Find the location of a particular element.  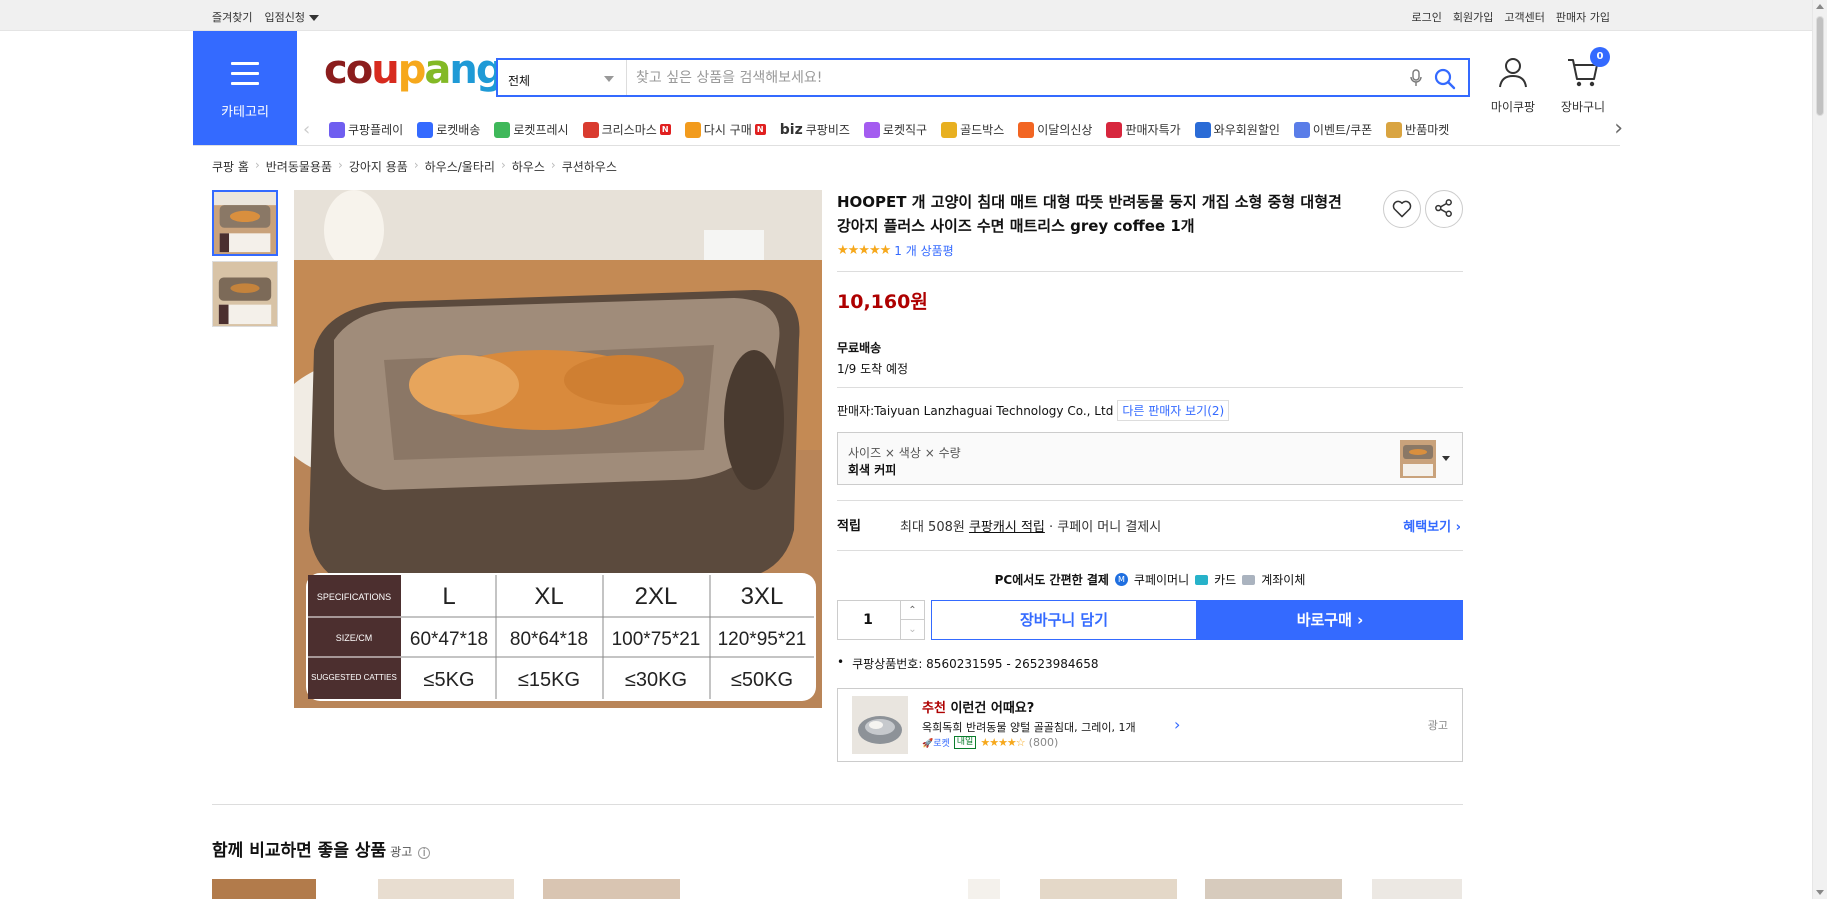

bookmark-link: 즐겨찾기 is located at coordinates (232, 17).